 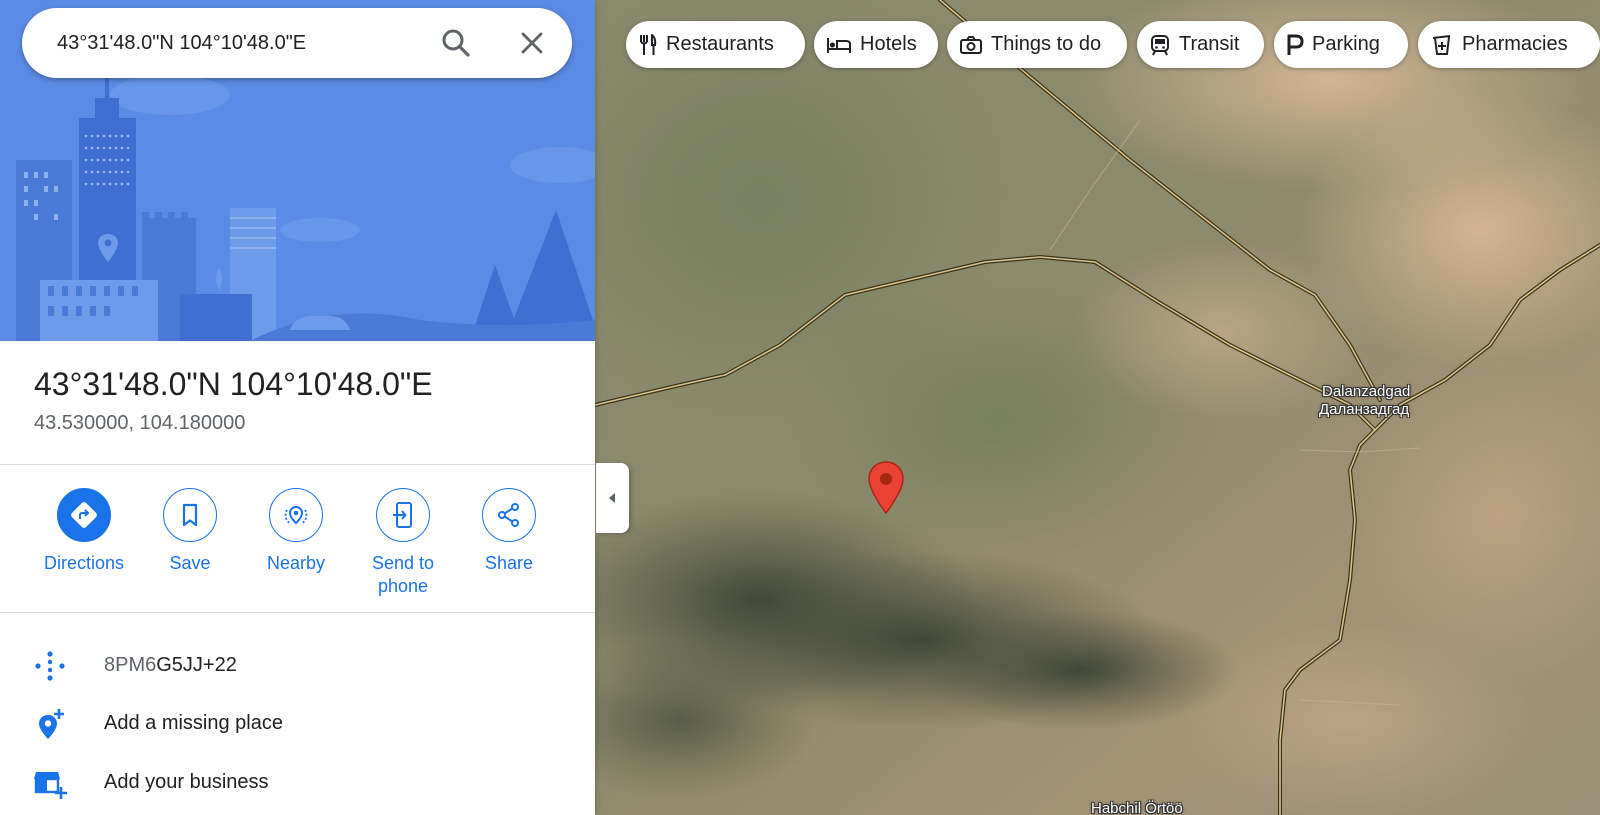 I want to click on add-business-icon, so click(x=50, y=783).